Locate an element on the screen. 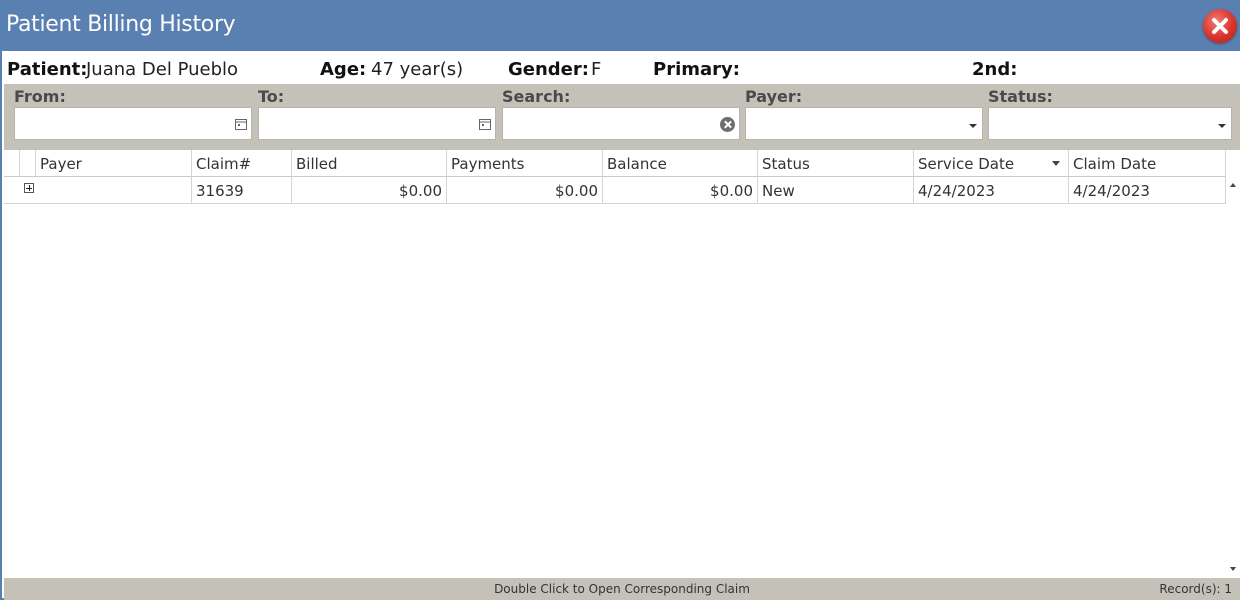  claim-cell: 31639 is located at coordinates (242, 190).